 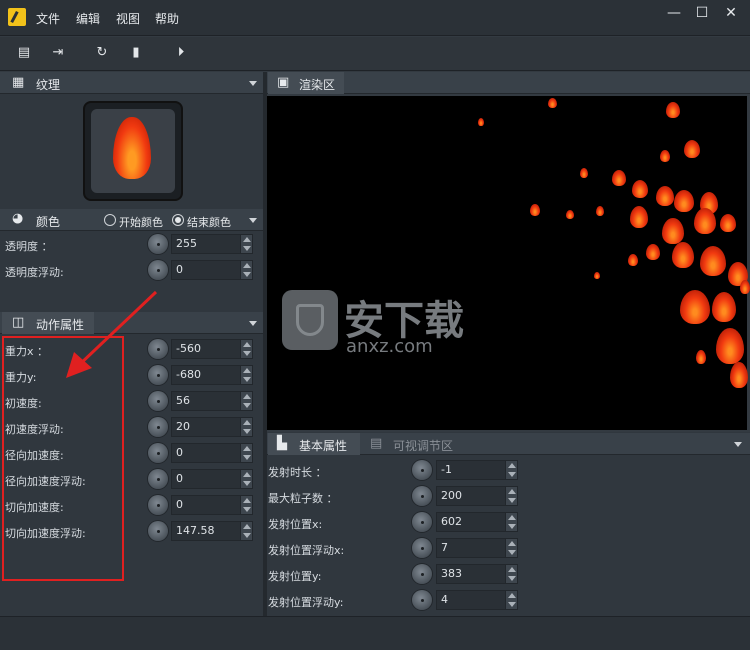 I want to click on opacity-float-label: 透明度浮动:, so click(x=34, y=272).